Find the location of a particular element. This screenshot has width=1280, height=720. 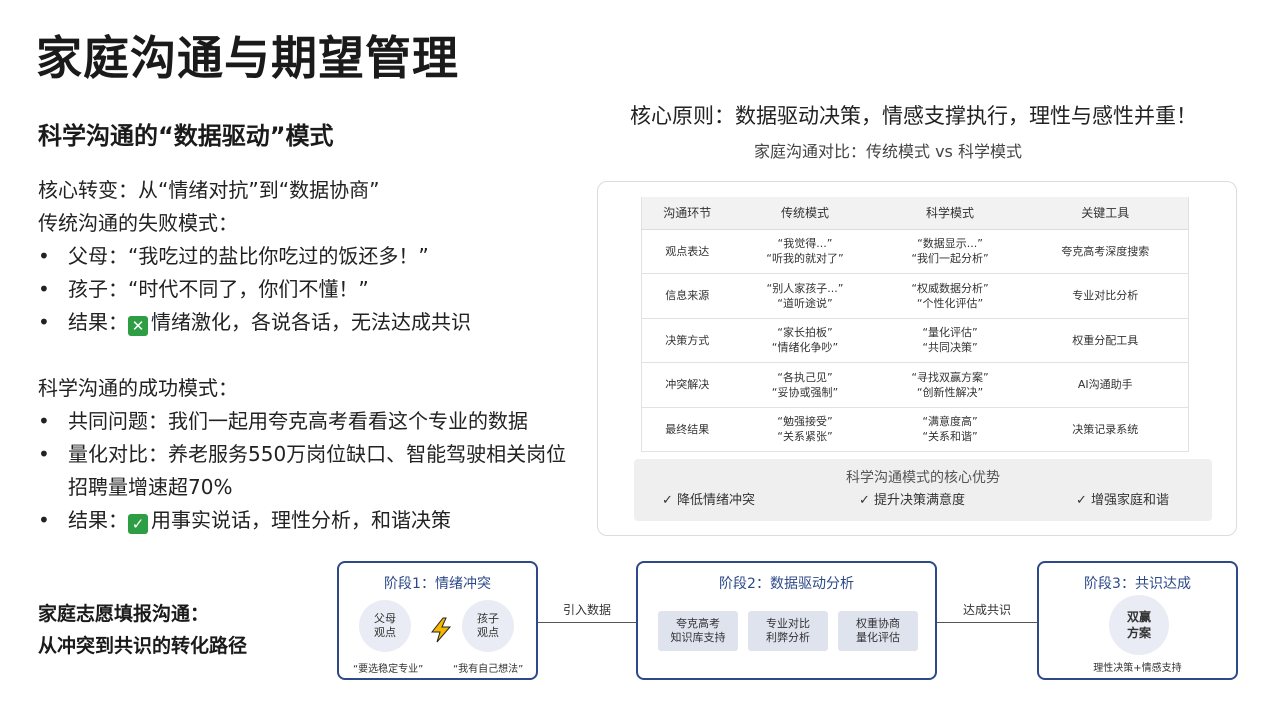

fail-result: 结果： ✕ 情绪激化，各说各话，无法达成共识 is located at coordinates (323, 322).